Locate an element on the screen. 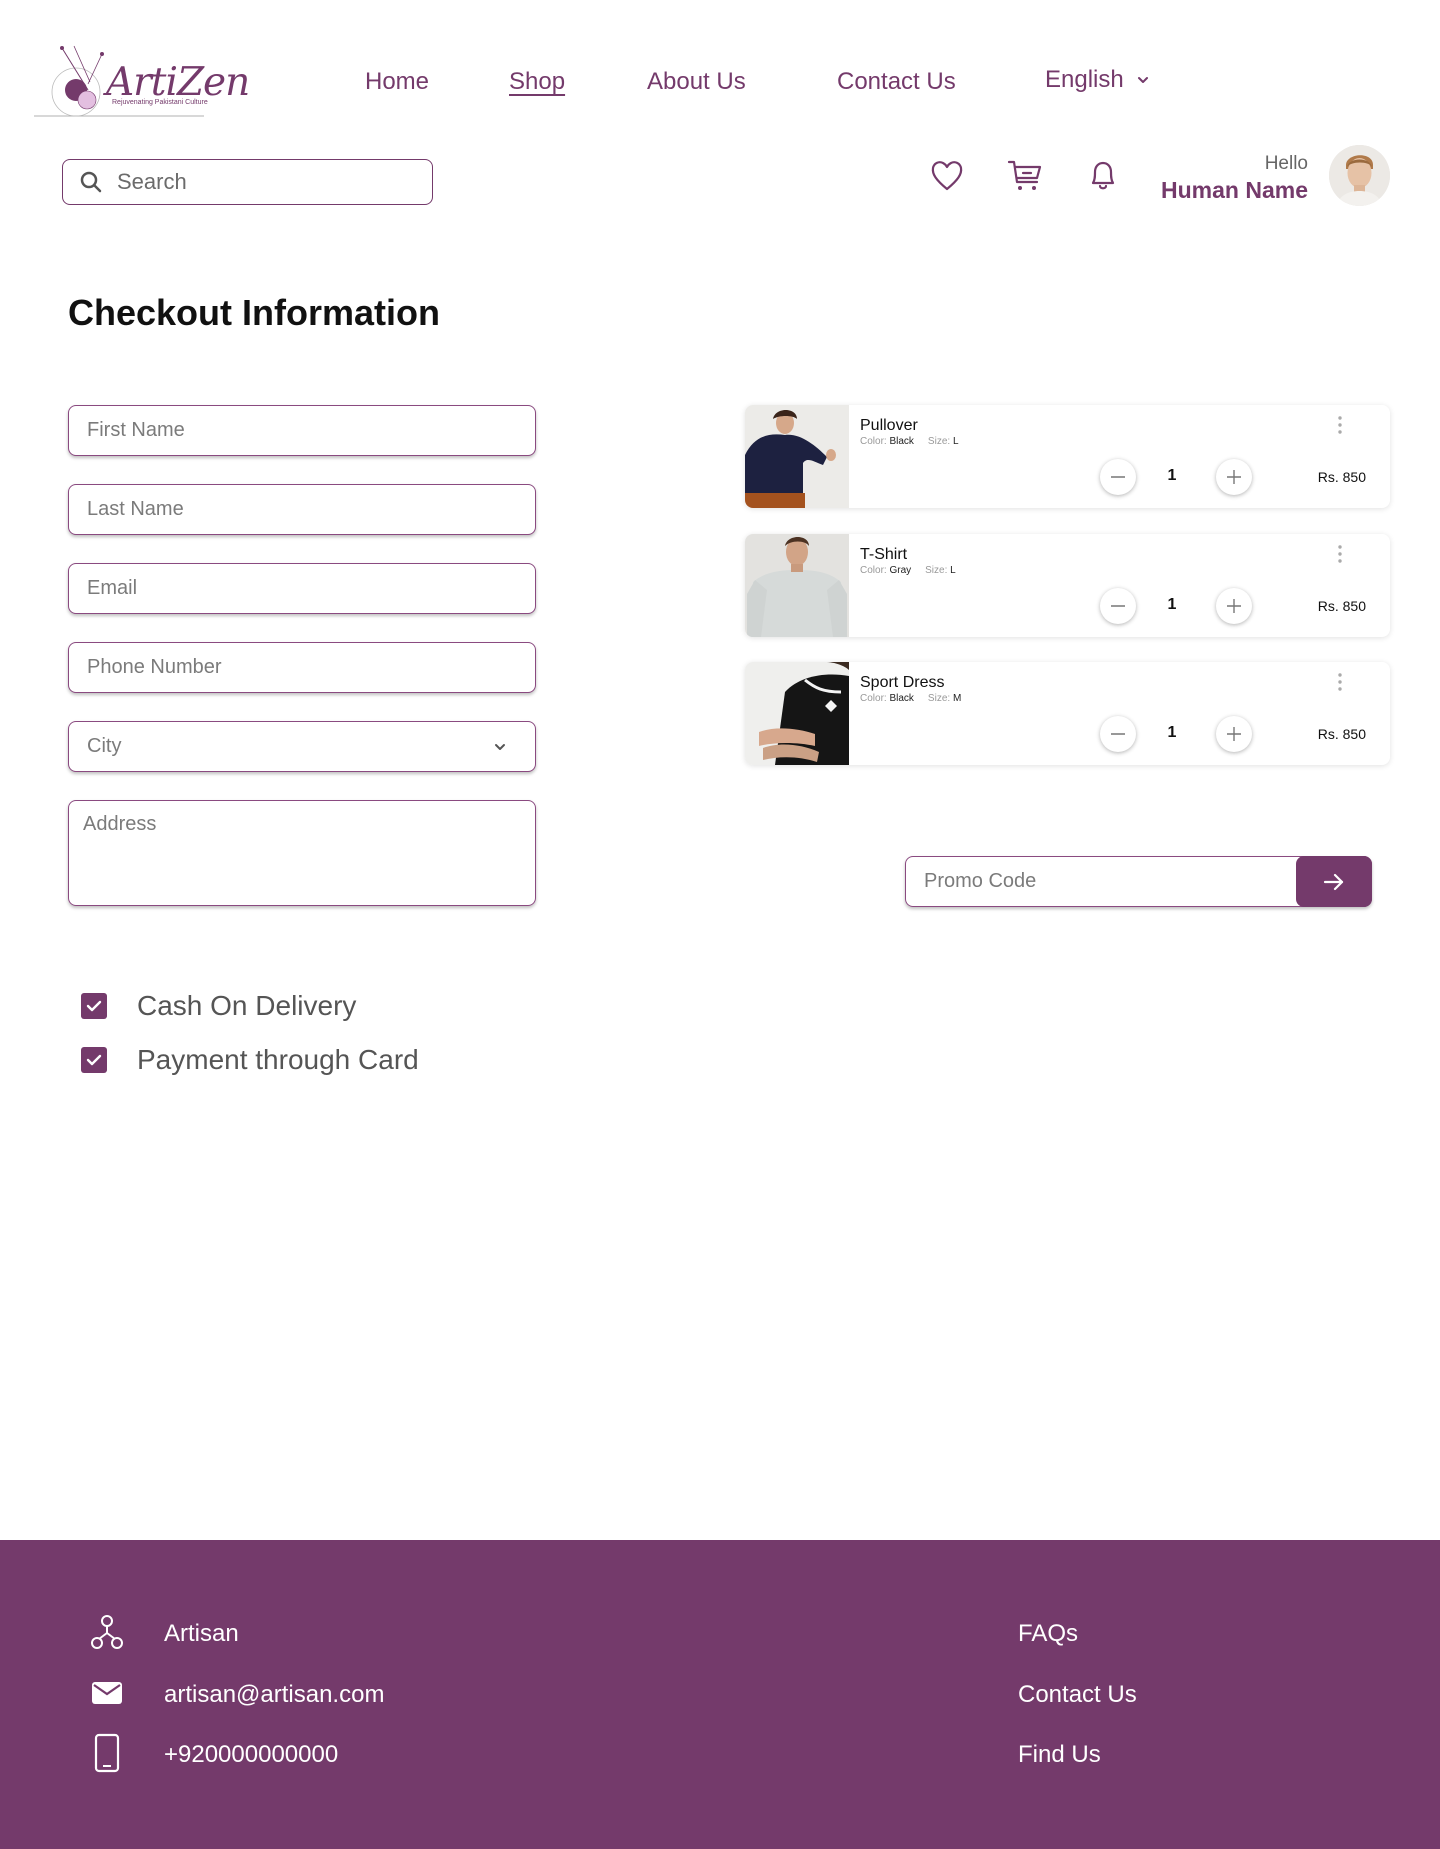  product-image-sport-dress is located at coordinates (797, 713).